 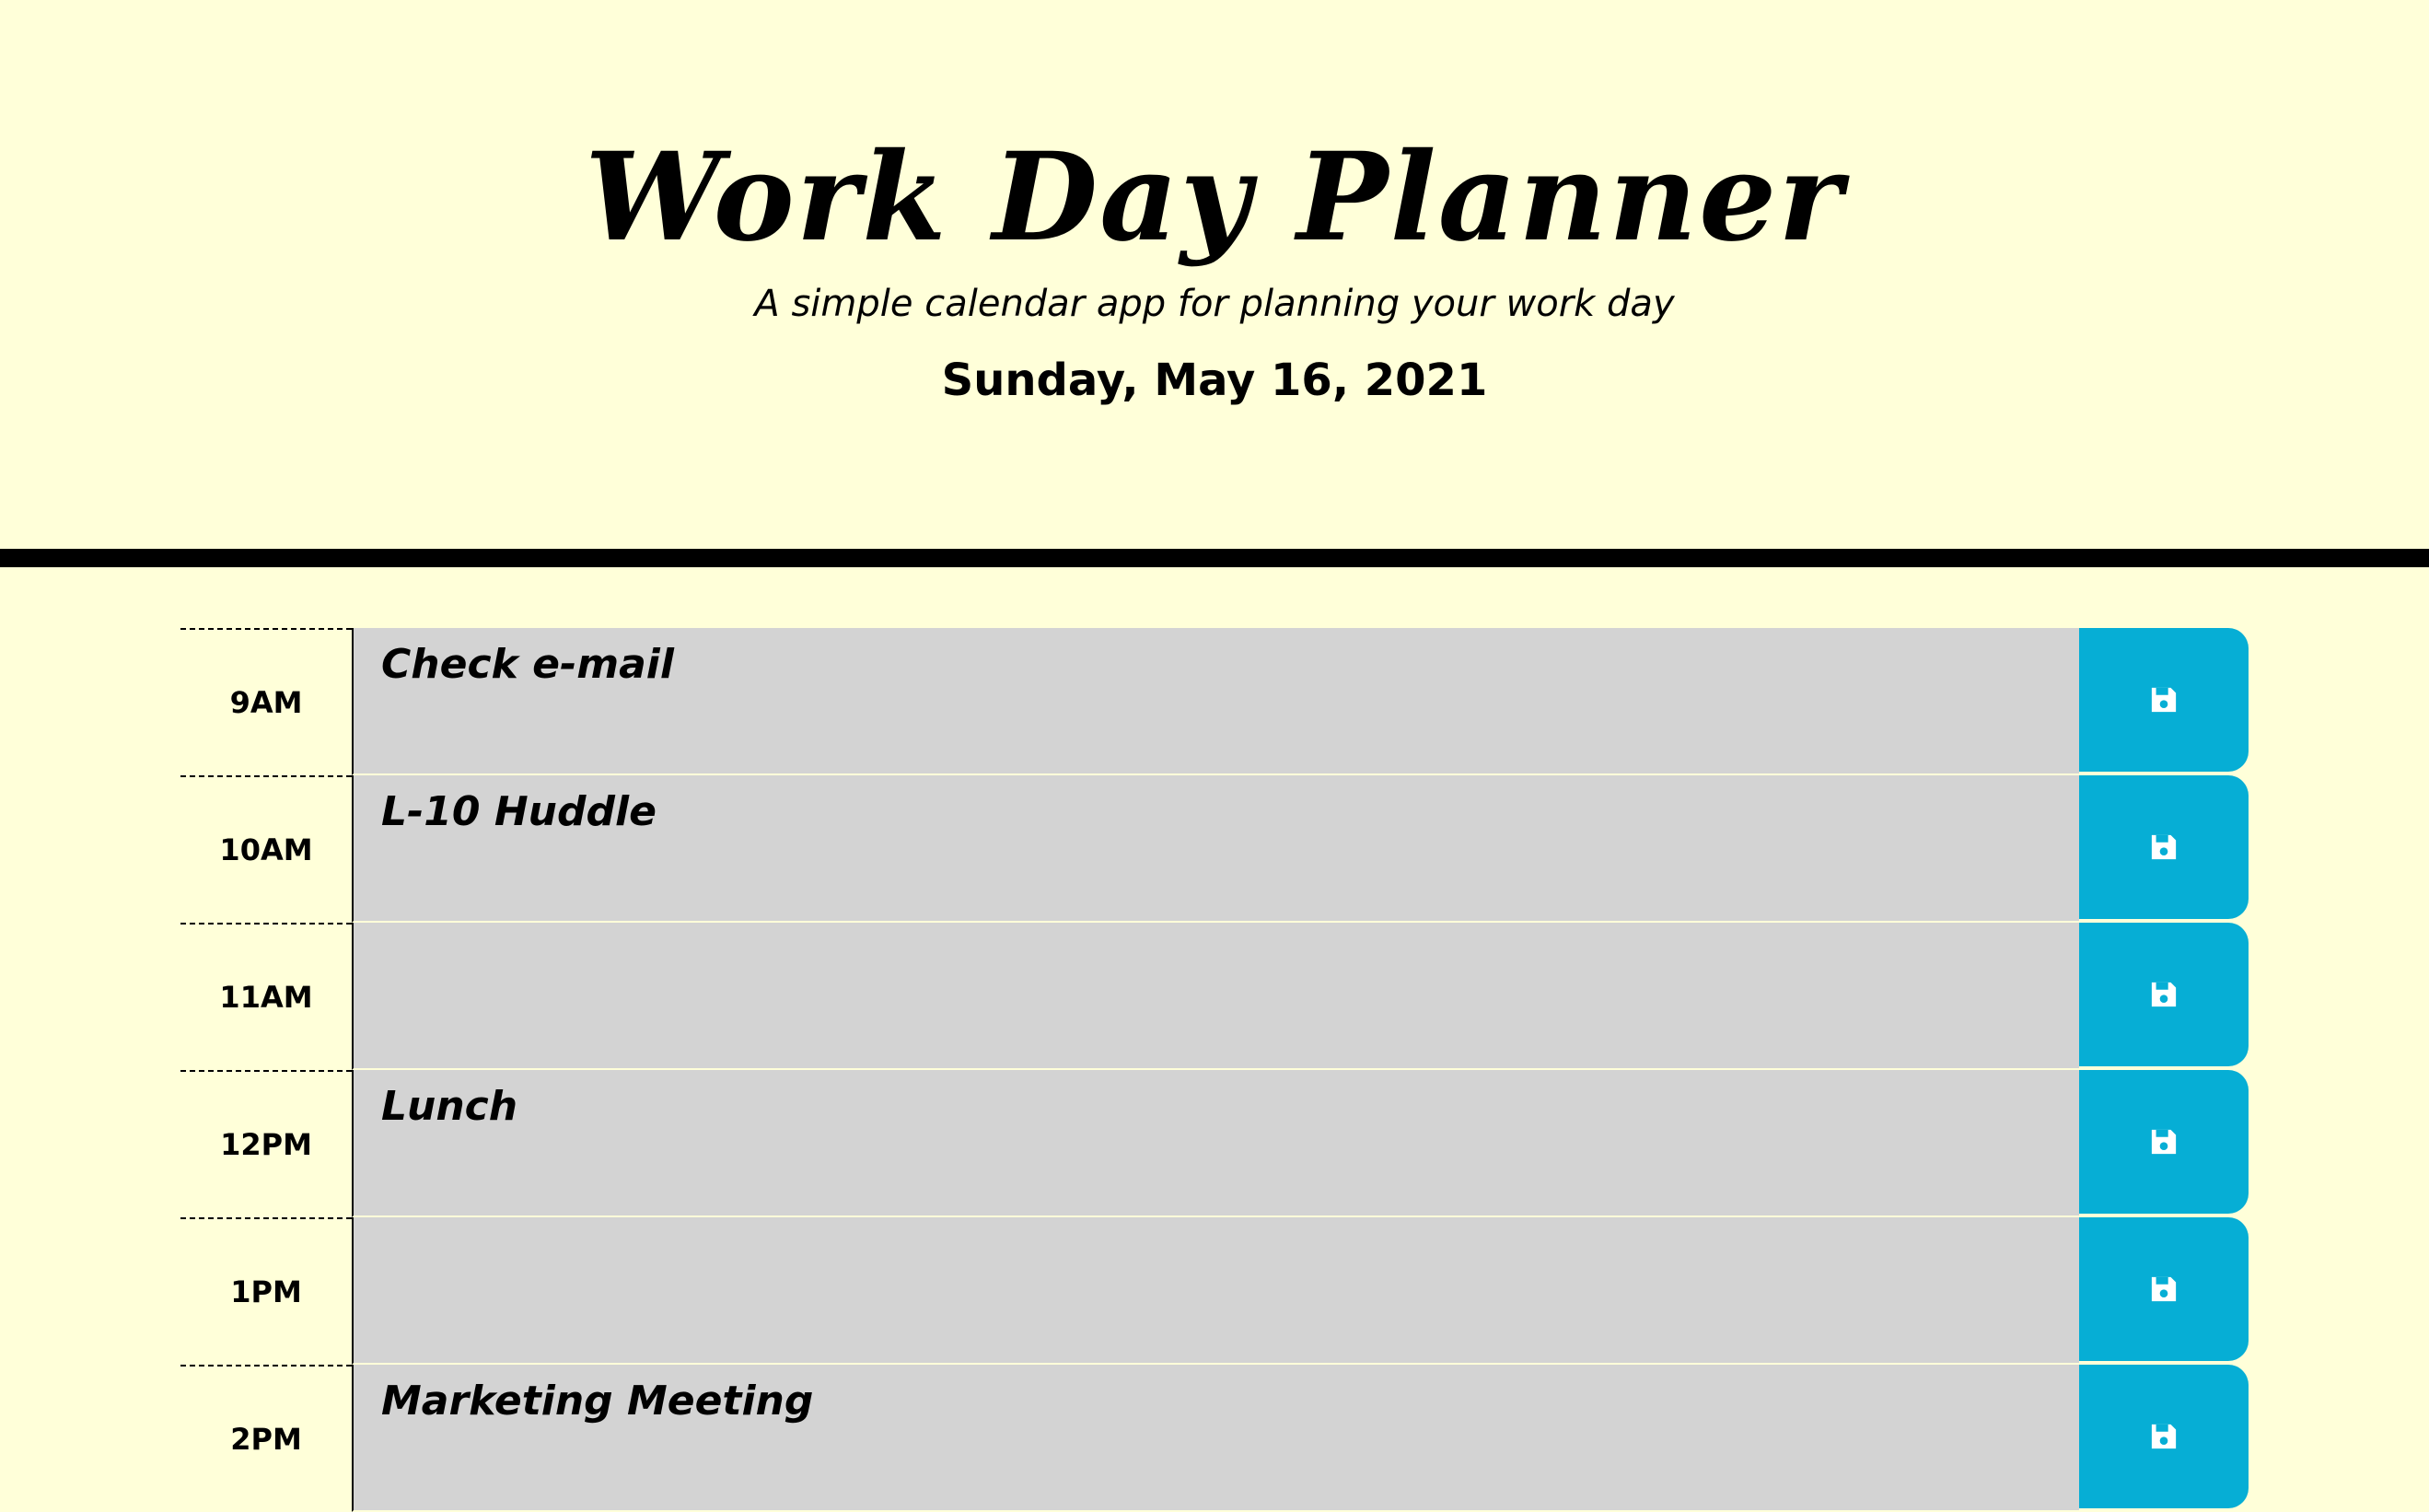 I want to click on time-block-row: 9AM Check e-mail, so click(x=1214, y=702).